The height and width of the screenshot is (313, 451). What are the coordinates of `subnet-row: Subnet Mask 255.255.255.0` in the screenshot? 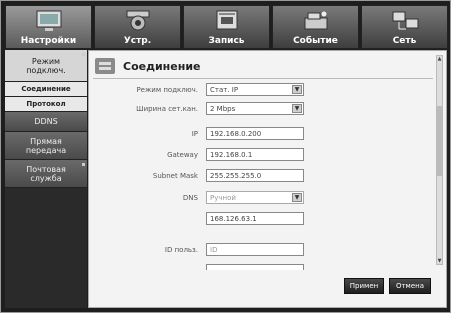 It's located at (196, 175).